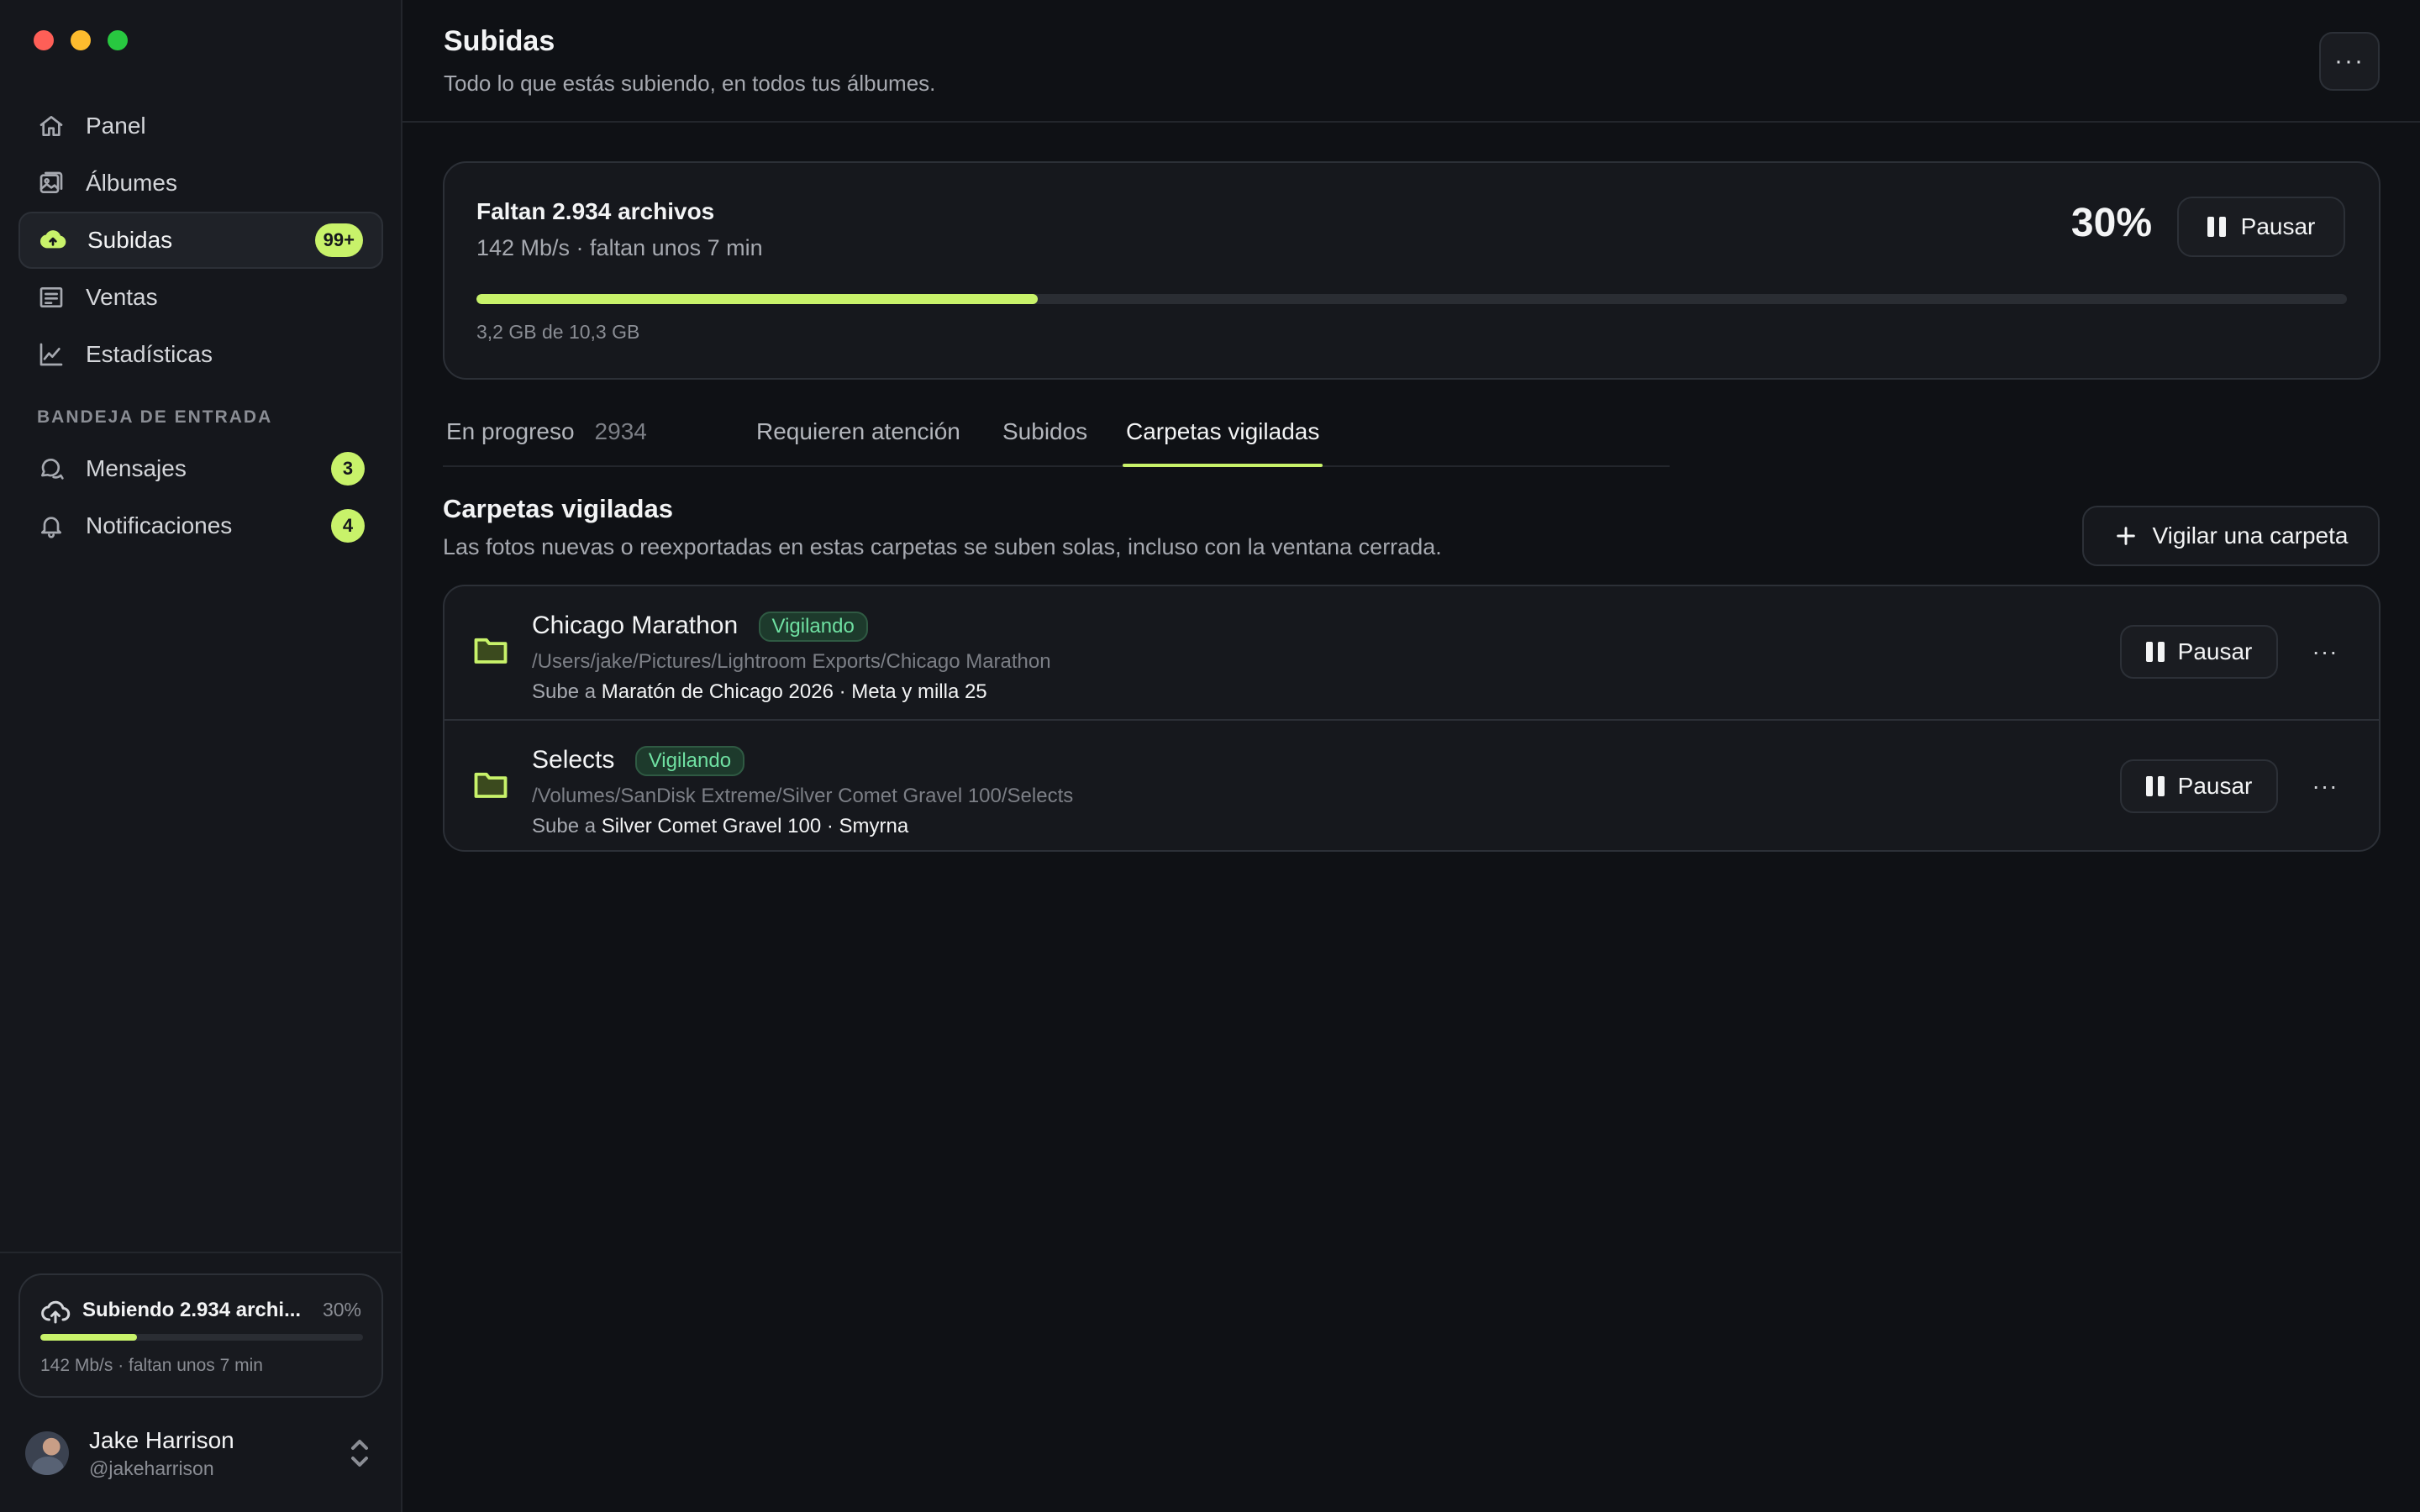  Describe the element at coordinates (118, 40) in the screenshot. I see `zoom-window-button` at that location.